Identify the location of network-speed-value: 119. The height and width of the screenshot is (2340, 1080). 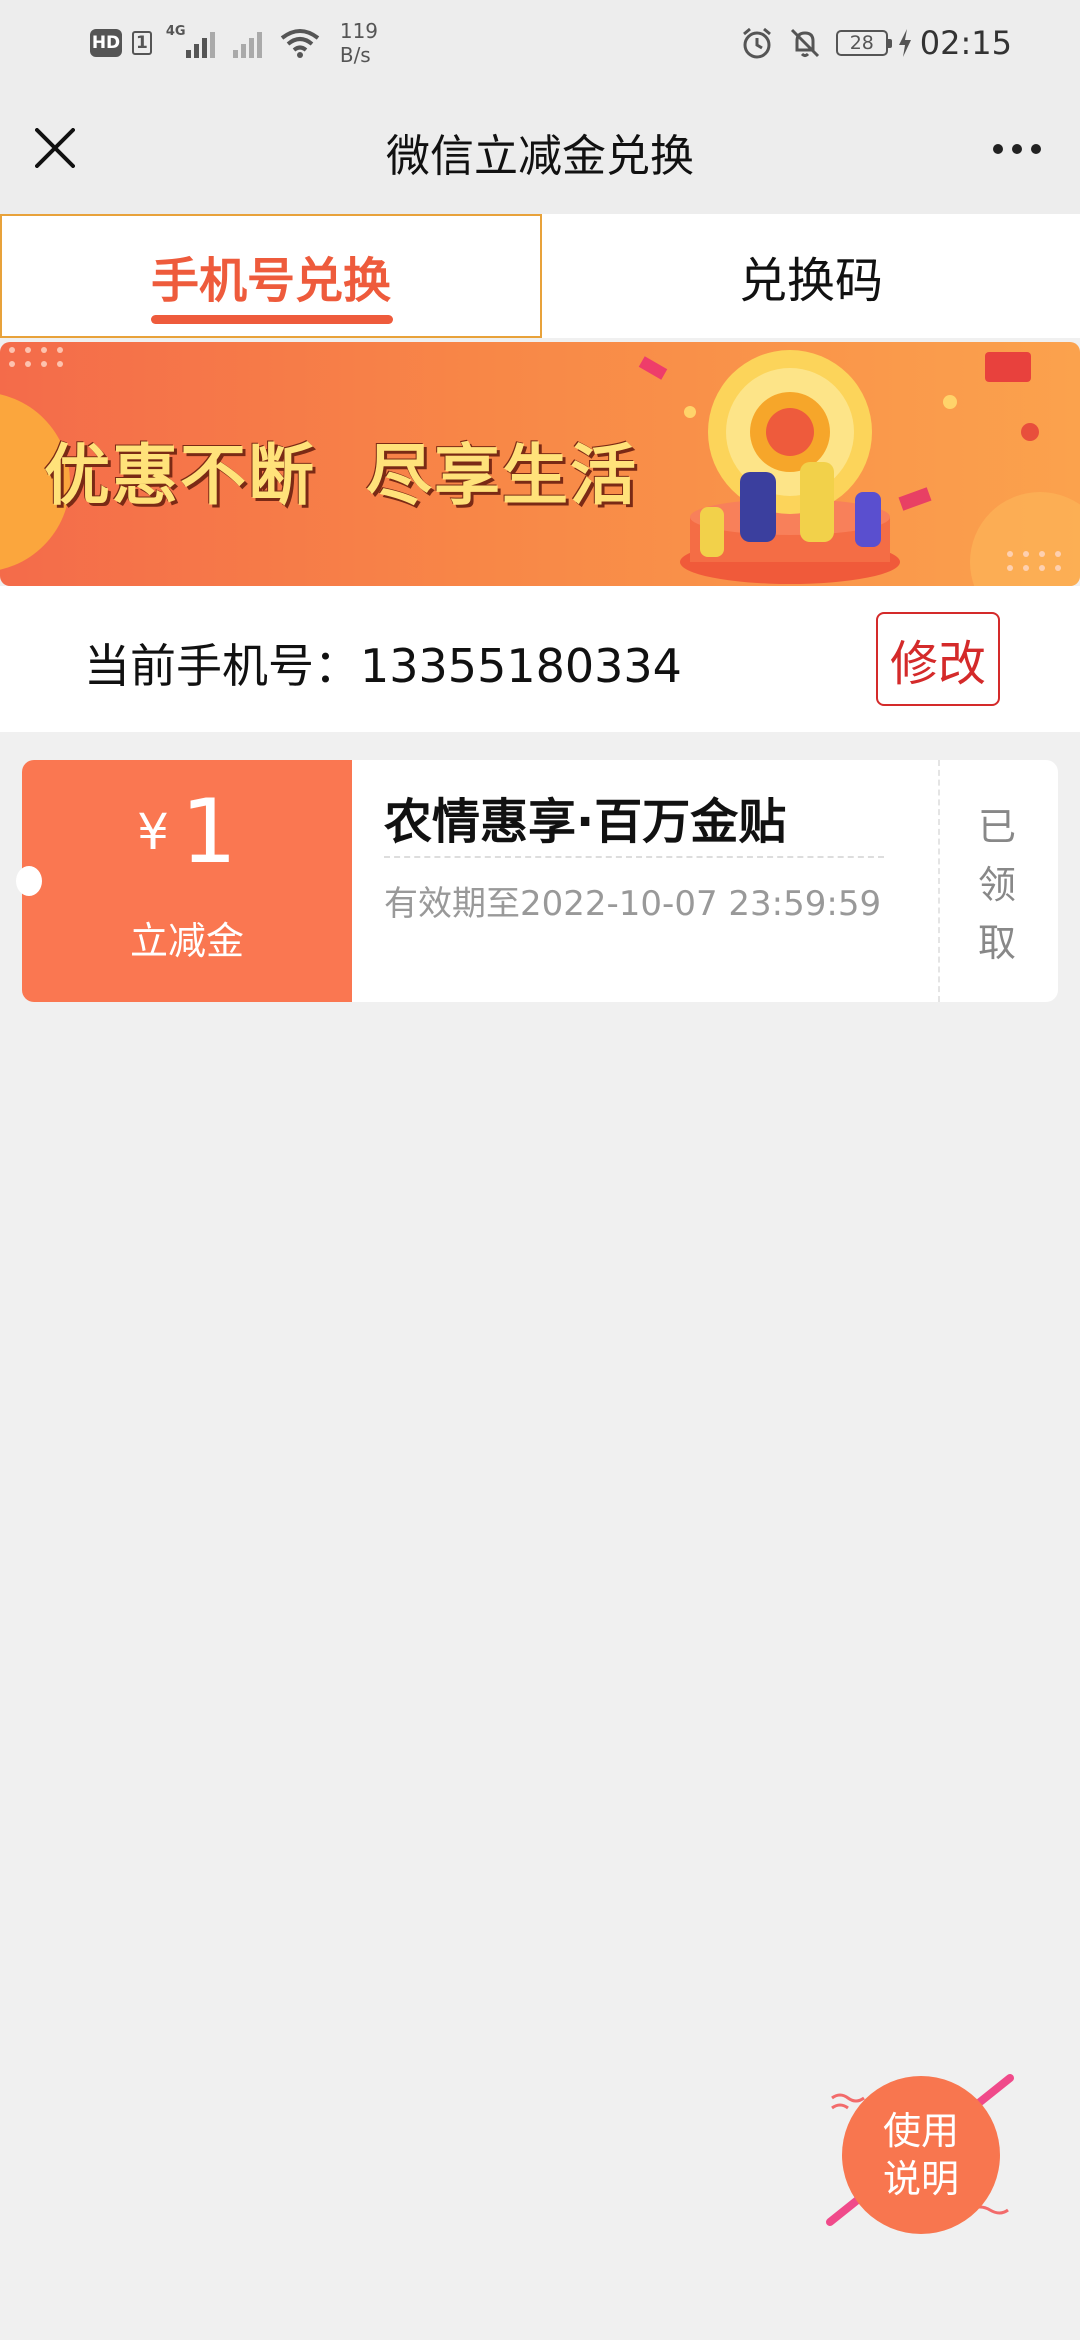
(359, 31).